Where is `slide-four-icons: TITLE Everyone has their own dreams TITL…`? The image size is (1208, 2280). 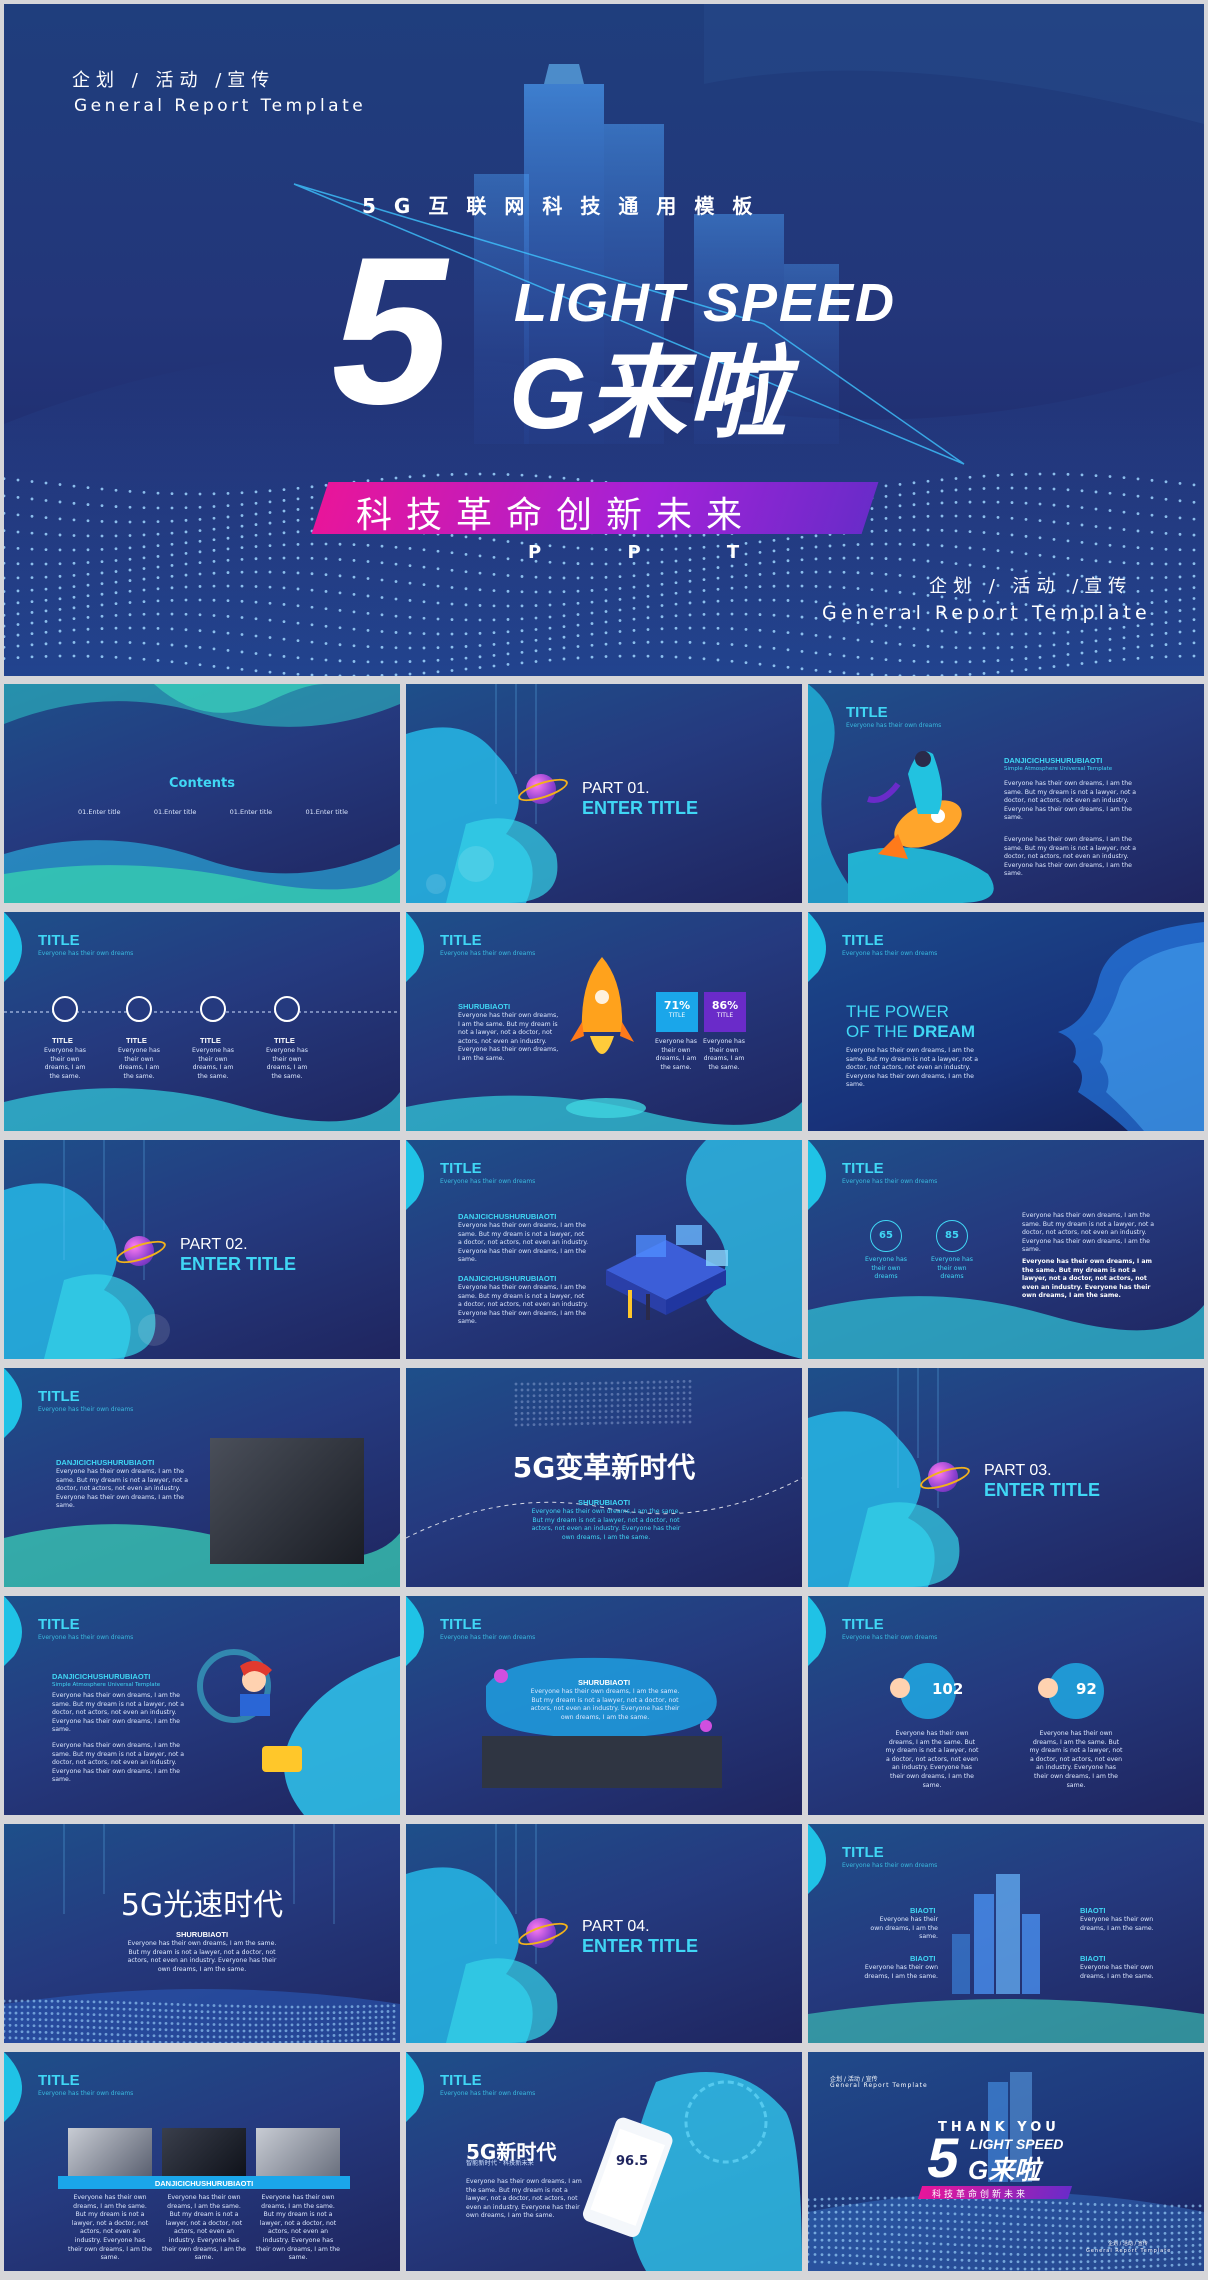
slide-four-icons: TITLE Everyone has their own dreams TITL… is located at coordinates (202, 1021).